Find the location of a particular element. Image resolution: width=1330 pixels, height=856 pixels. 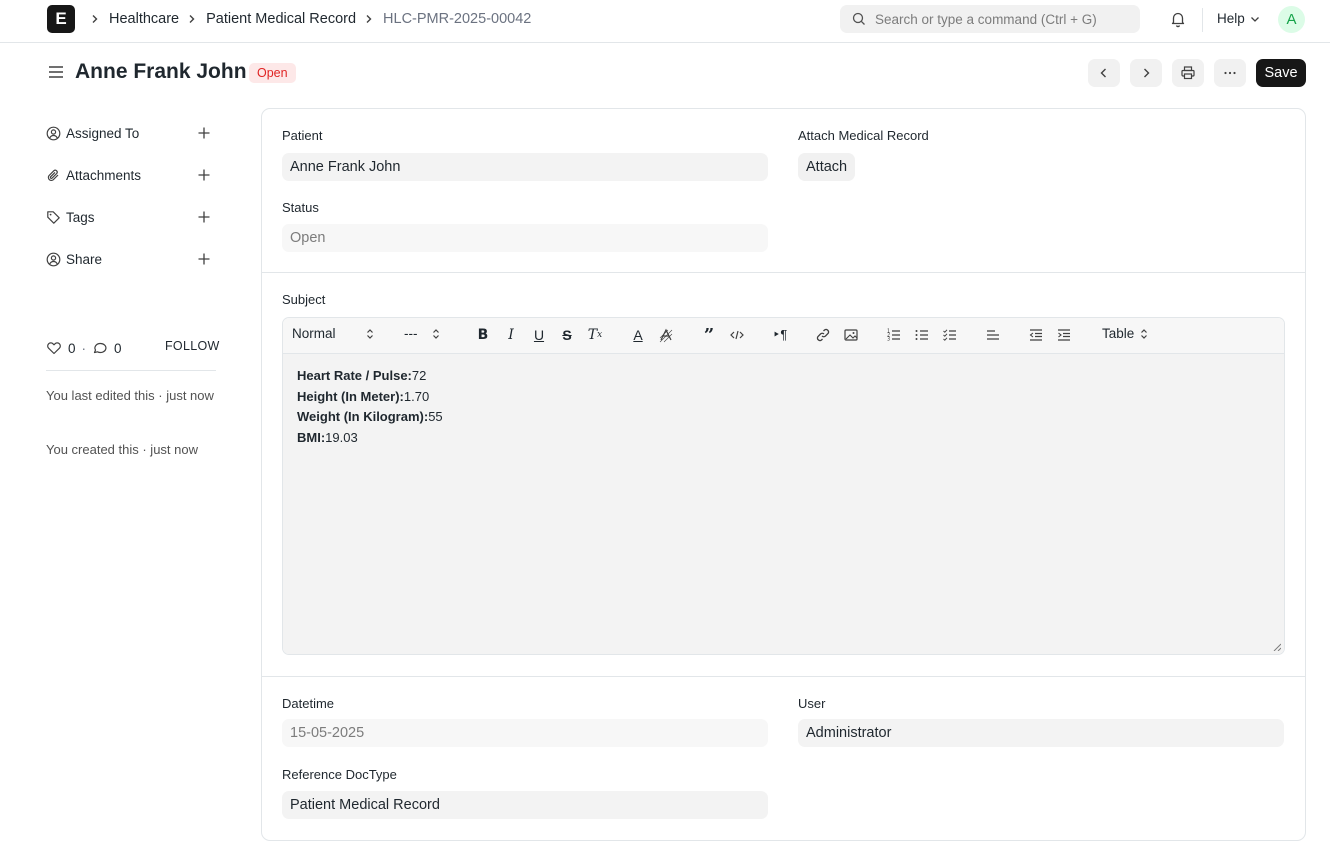

avatar: A is located at coordinates (1291, 19).